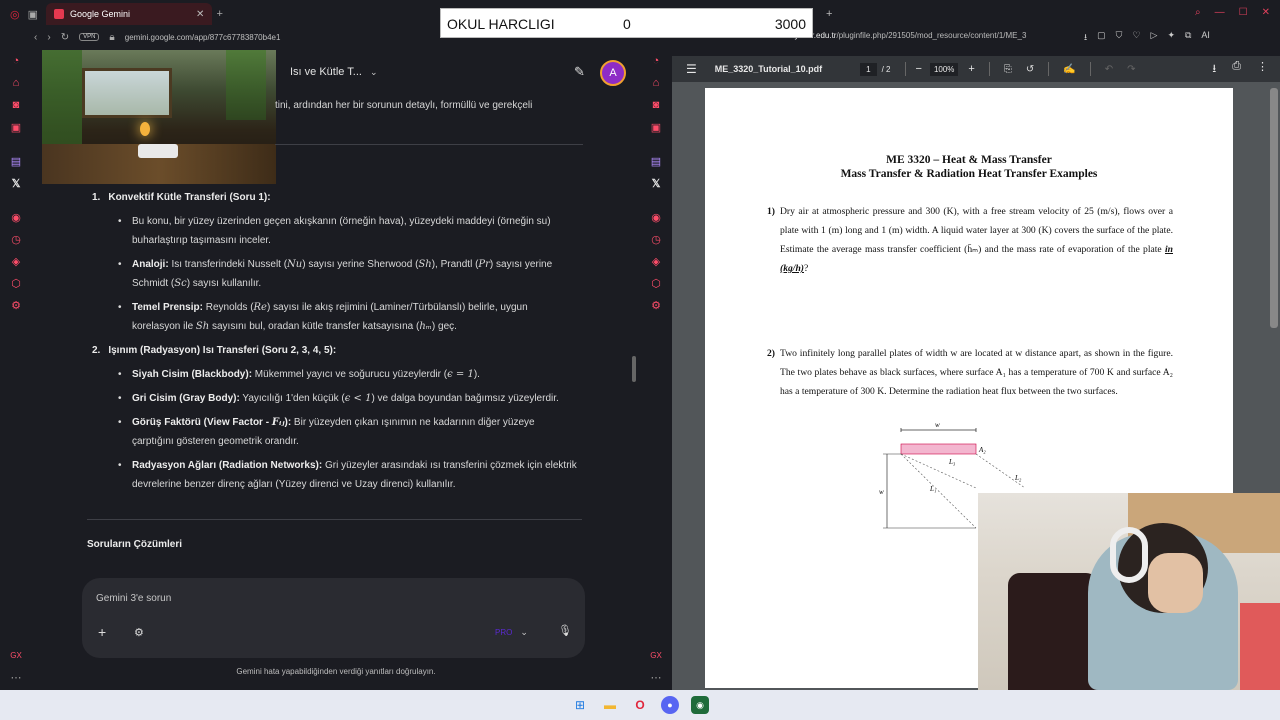 The height and width of the screenshot is (720, 1280). I want to click on discord-icon: ●, so click(670, 705).